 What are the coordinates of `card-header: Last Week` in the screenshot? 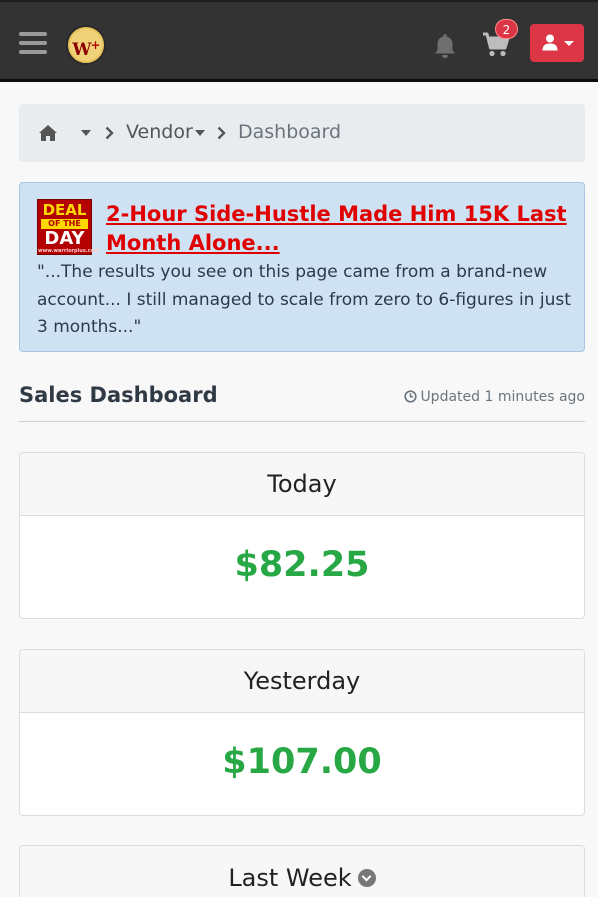 It's located at (302, 871).